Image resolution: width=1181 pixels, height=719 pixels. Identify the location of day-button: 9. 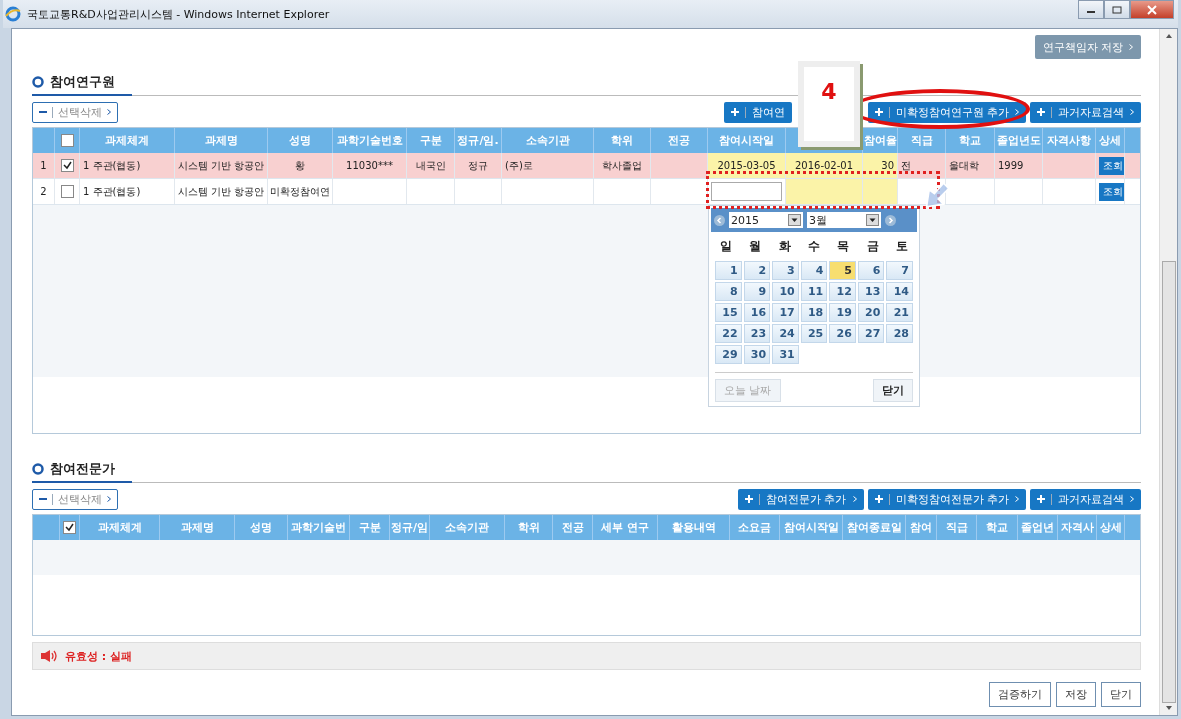
(757, 291).